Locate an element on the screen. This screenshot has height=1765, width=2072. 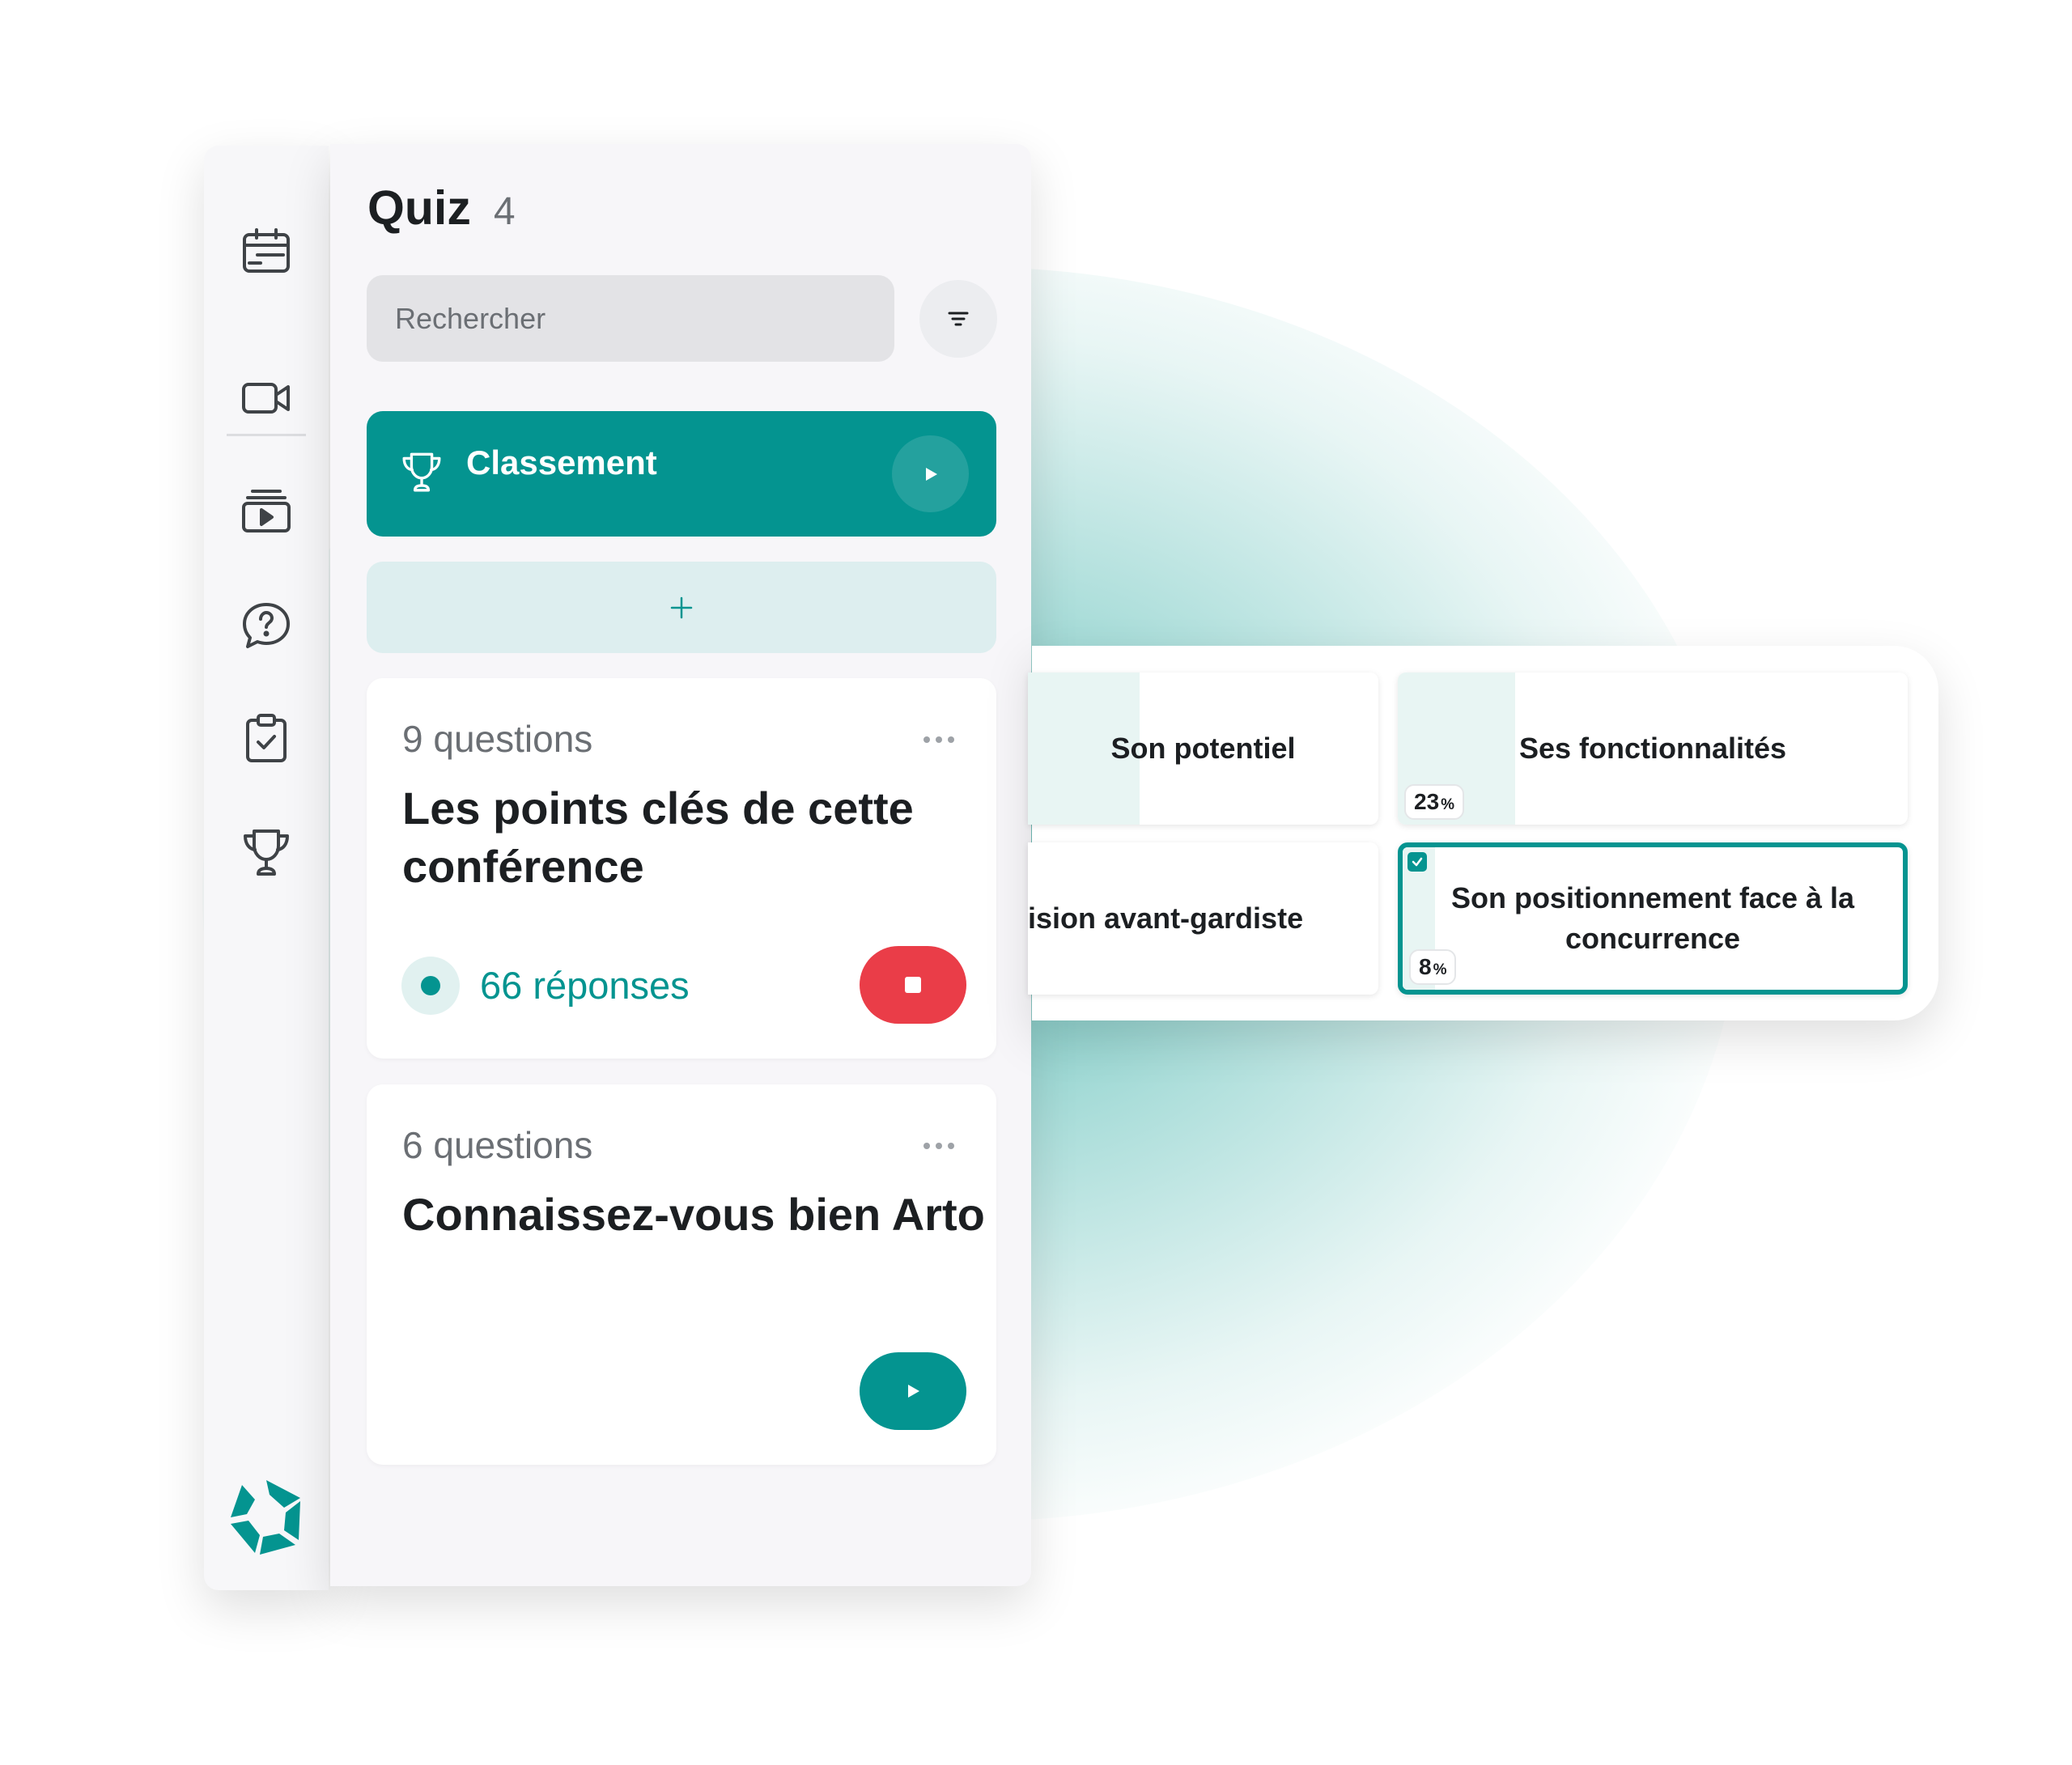
calendar-icon is located at coordinates (266, 251).